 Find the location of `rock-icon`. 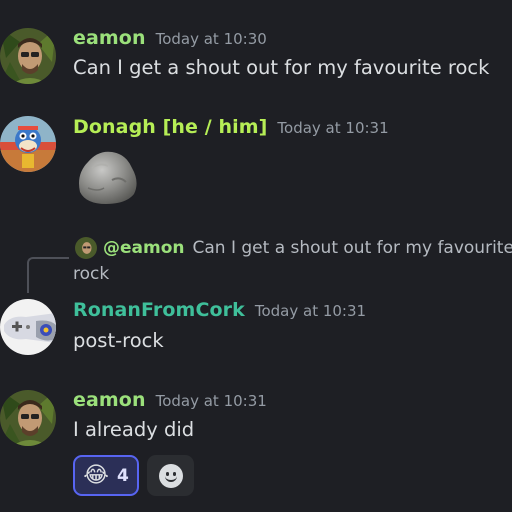

rock-icon is located at coordinates (108, 177).